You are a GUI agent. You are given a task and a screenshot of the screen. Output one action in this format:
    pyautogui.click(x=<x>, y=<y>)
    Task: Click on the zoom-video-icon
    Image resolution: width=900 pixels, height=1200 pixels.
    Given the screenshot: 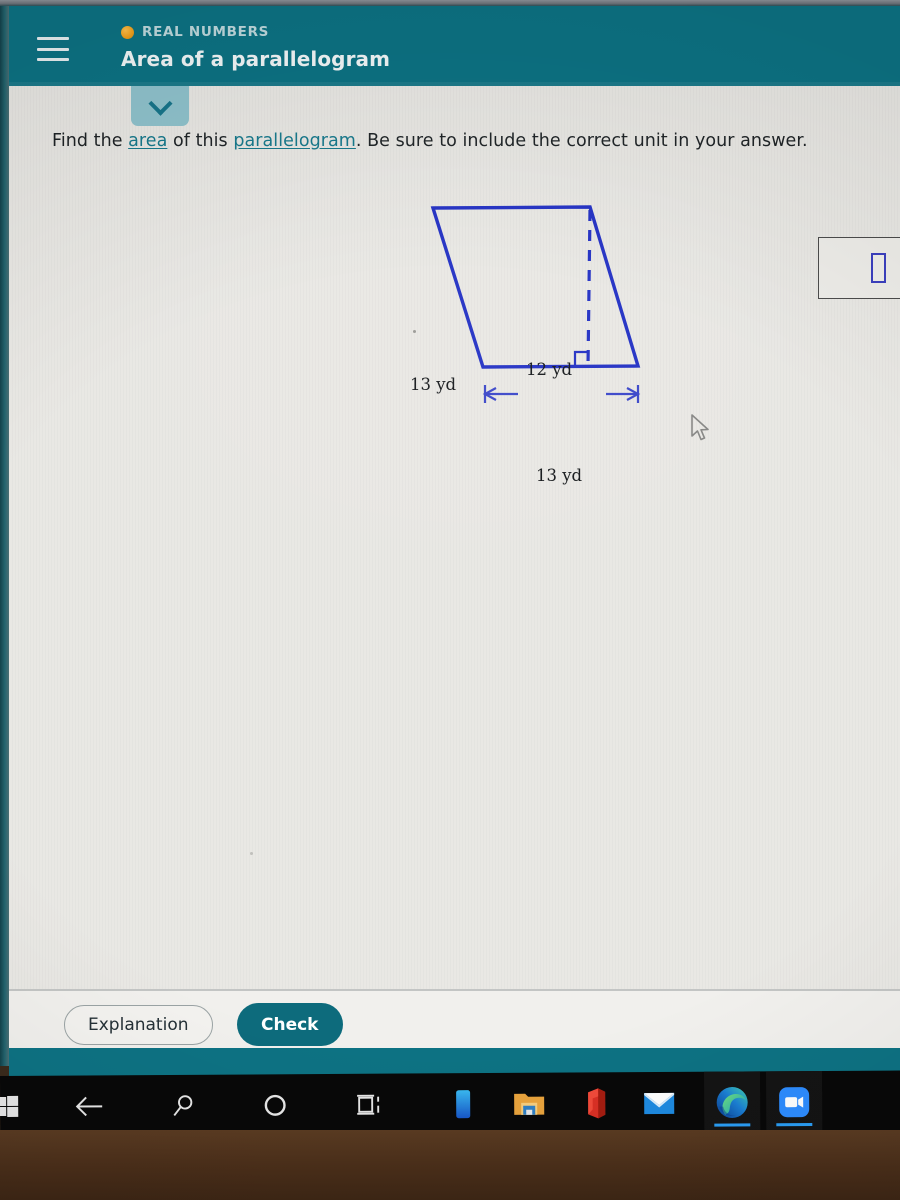 What is the action you would take?
    pyautogui.click(x=794, y=1102)
    